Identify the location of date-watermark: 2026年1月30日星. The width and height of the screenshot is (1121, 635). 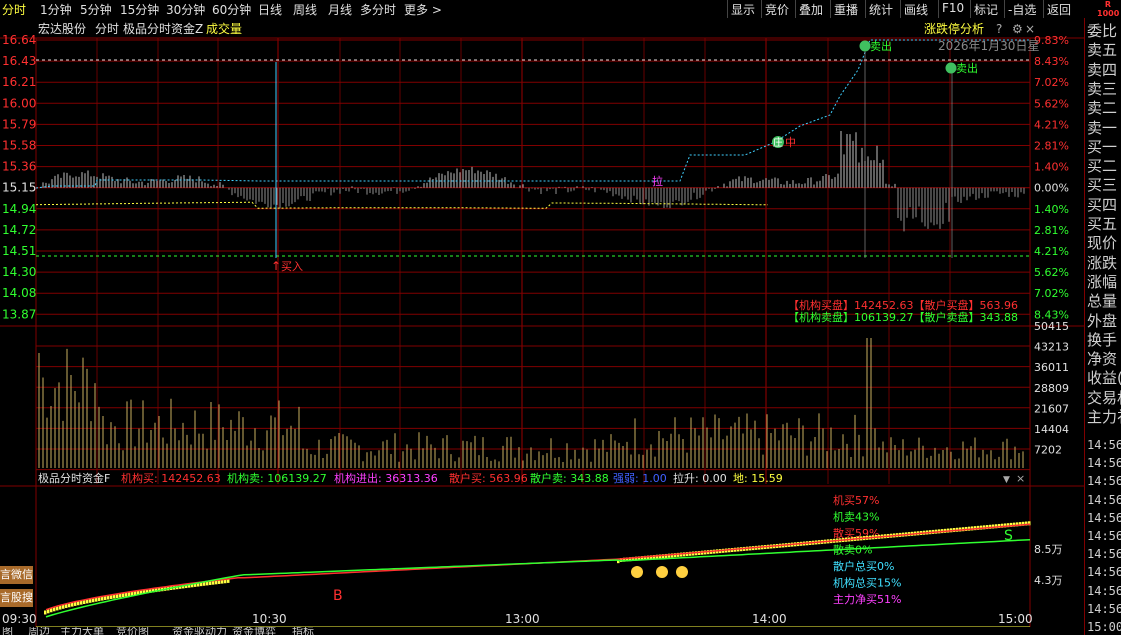
(988, 46).